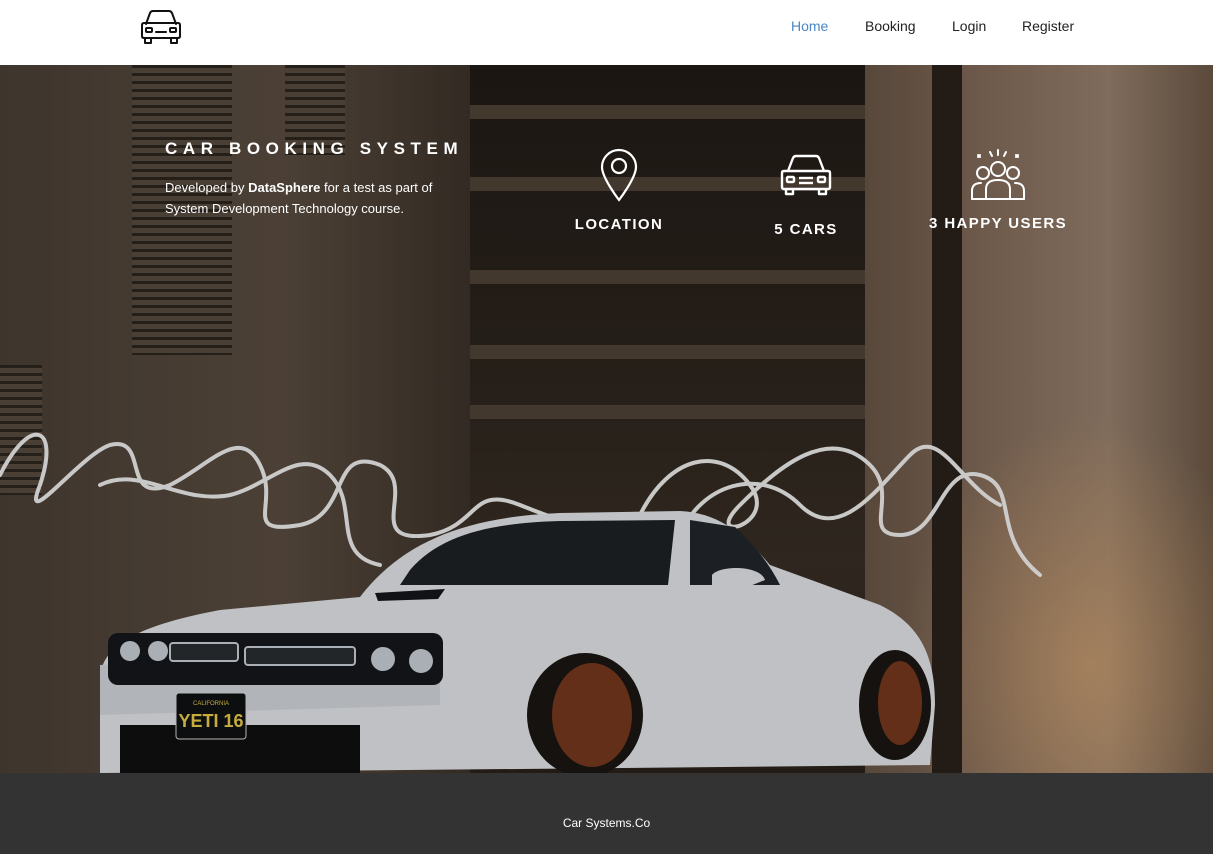 The image size is (1213, 854). I want to click on location-pin-icon, so click(619, 175).